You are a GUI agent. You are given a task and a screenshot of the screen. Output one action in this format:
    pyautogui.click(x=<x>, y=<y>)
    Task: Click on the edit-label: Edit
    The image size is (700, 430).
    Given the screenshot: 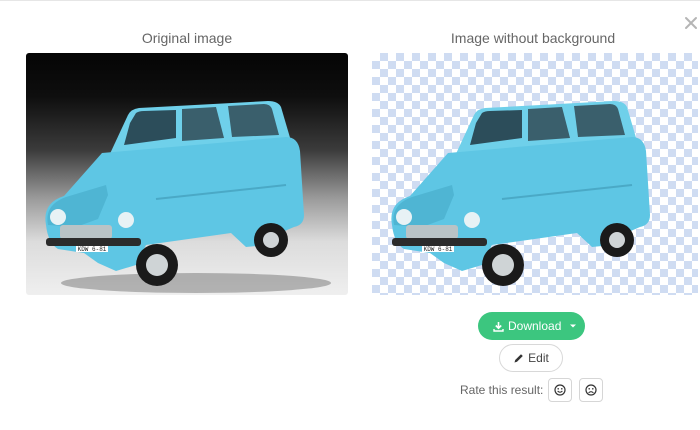 What is the action you would take?
    pyautogui.click(x=538, y=358)
    